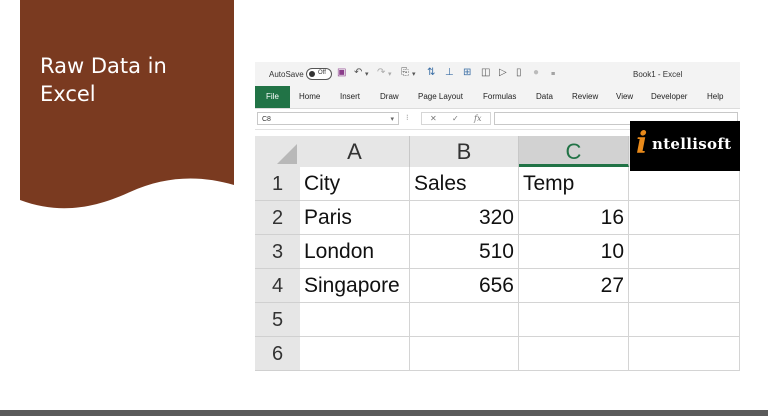 This screenshot has height=416, width=768. I want to click on autosave-toggle: Off, so click(319, 74).